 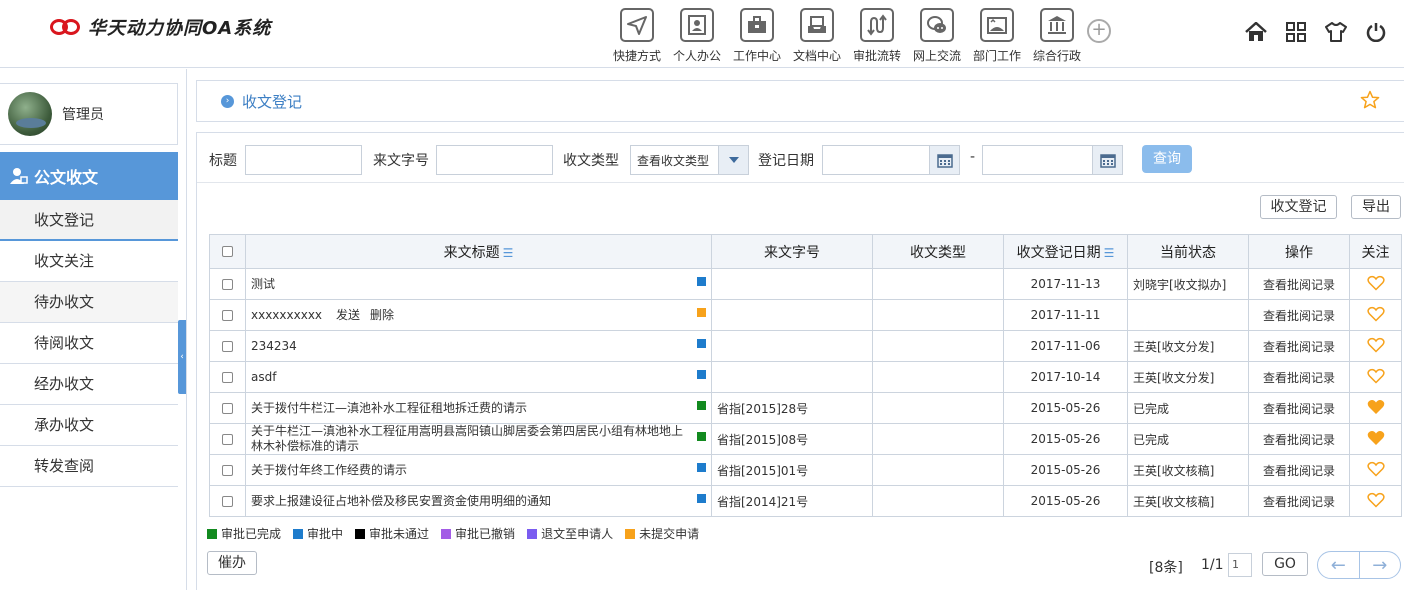 What do you see at coordinates (938, 408) in the screenshot?
I see `type-cell` at bounding box center [938, 408].